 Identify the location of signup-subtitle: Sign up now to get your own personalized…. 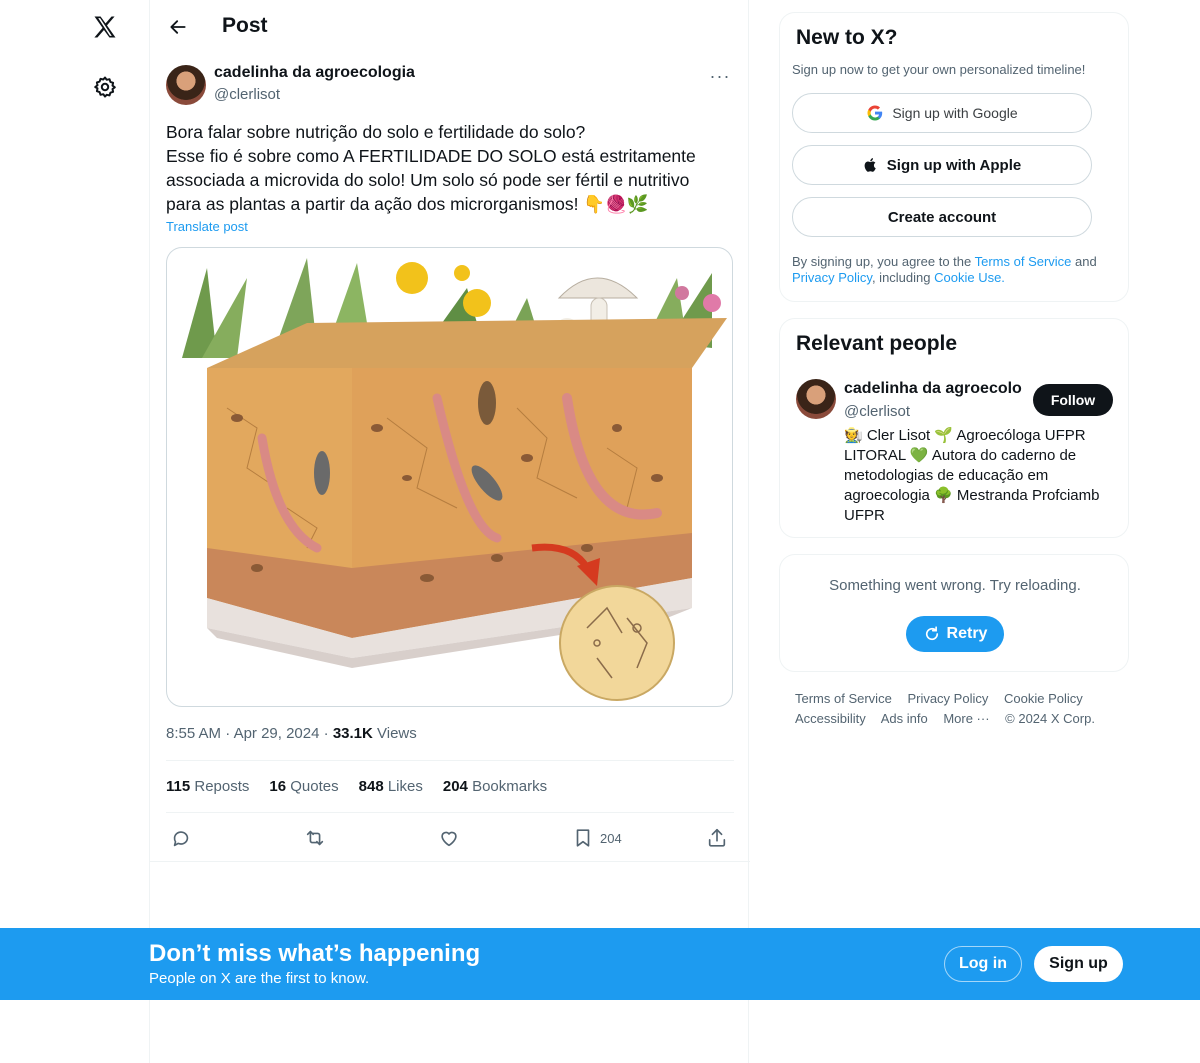
(939, 69).